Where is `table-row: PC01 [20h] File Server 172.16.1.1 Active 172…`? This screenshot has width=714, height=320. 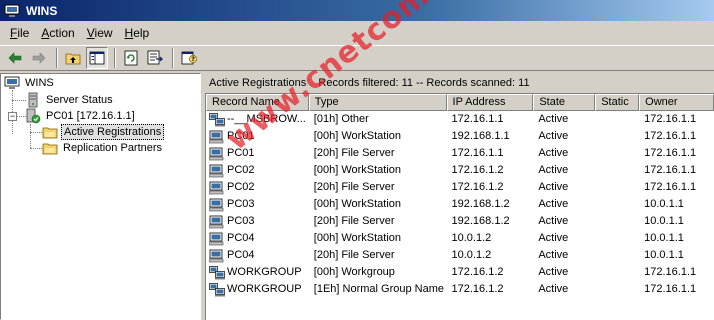 table-row: PC01 [20h] File Server 172.16.1.1 Active 172… is located at coordinates (460, 153).